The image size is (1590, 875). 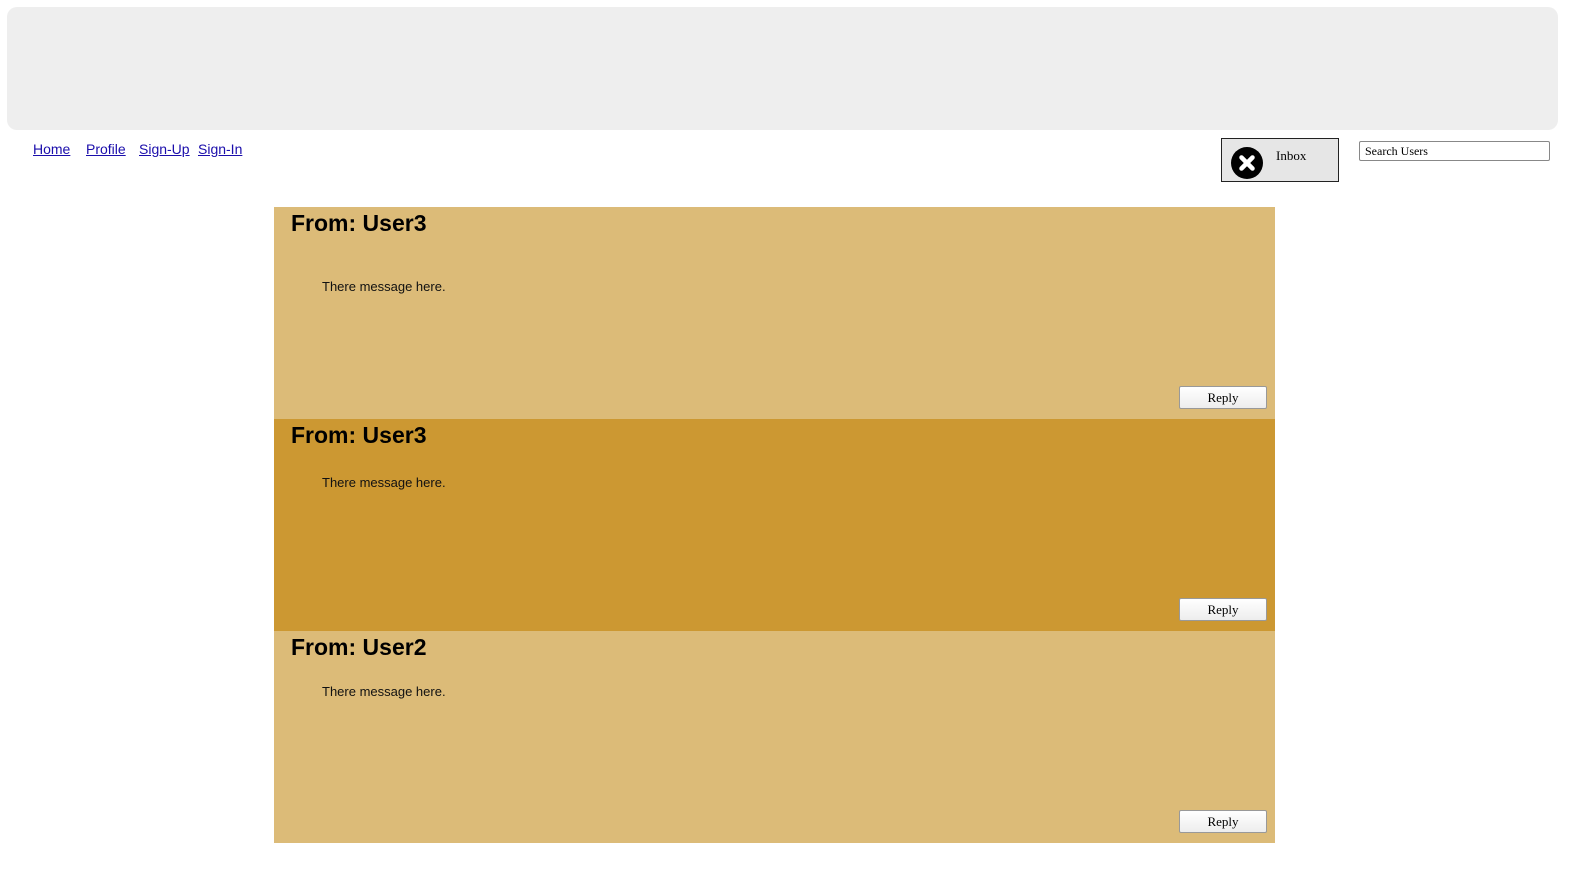 I want to click on search-users-input, so click(x=1454, y=151).